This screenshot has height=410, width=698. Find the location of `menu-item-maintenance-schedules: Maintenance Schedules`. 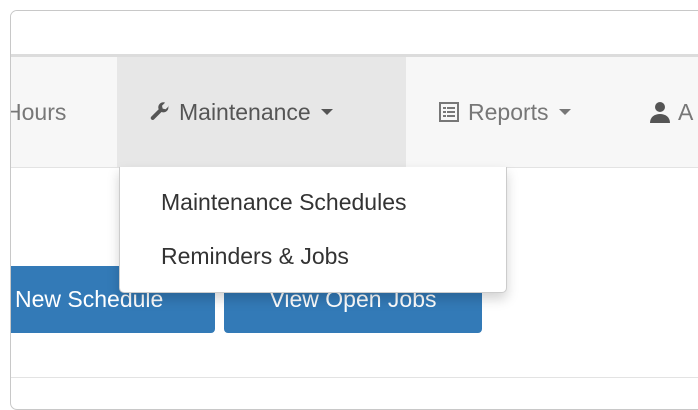

menu-item-maintenance-schedules: Maintenance Schedules is located at coordinates (284, 202).